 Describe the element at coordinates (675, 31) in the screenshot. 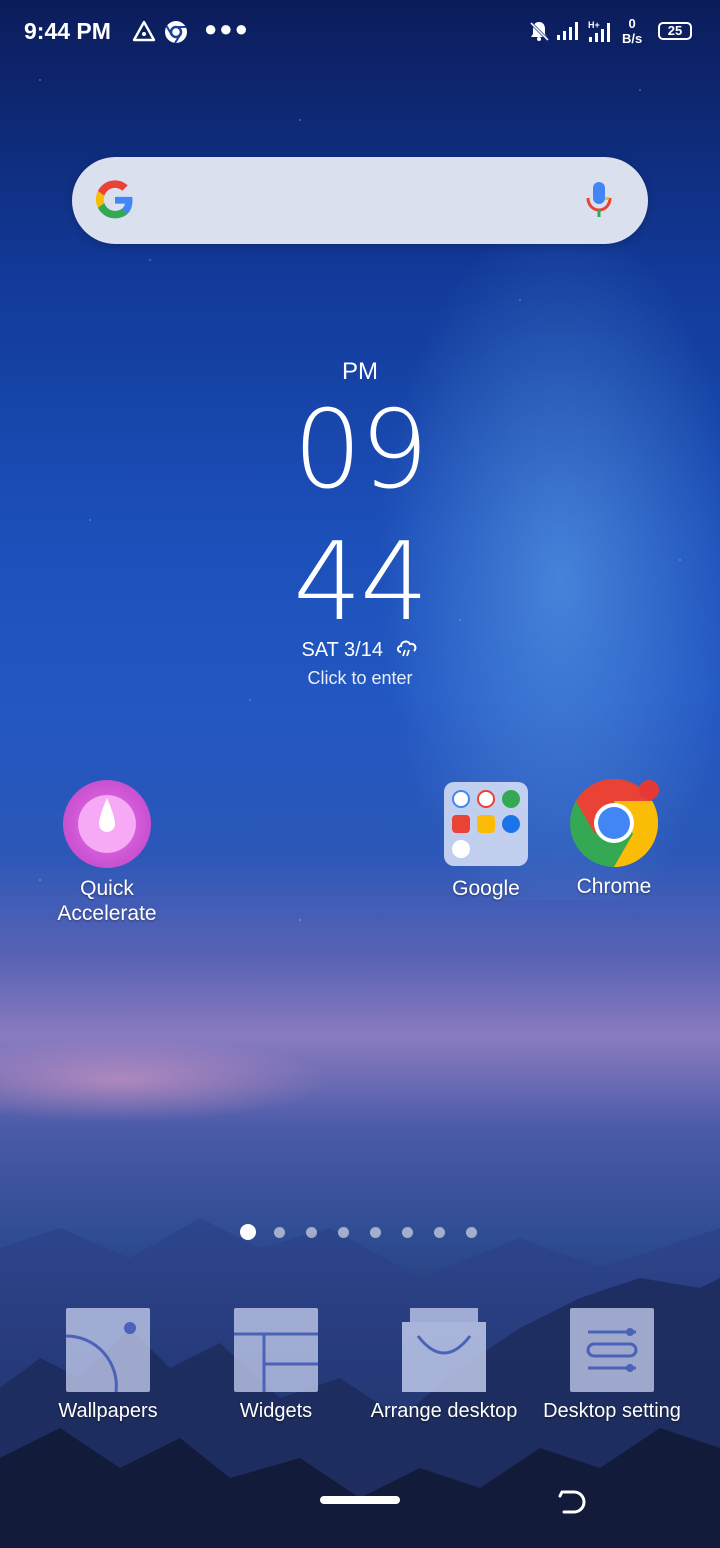

I see `battery-icon: 25` at that location.